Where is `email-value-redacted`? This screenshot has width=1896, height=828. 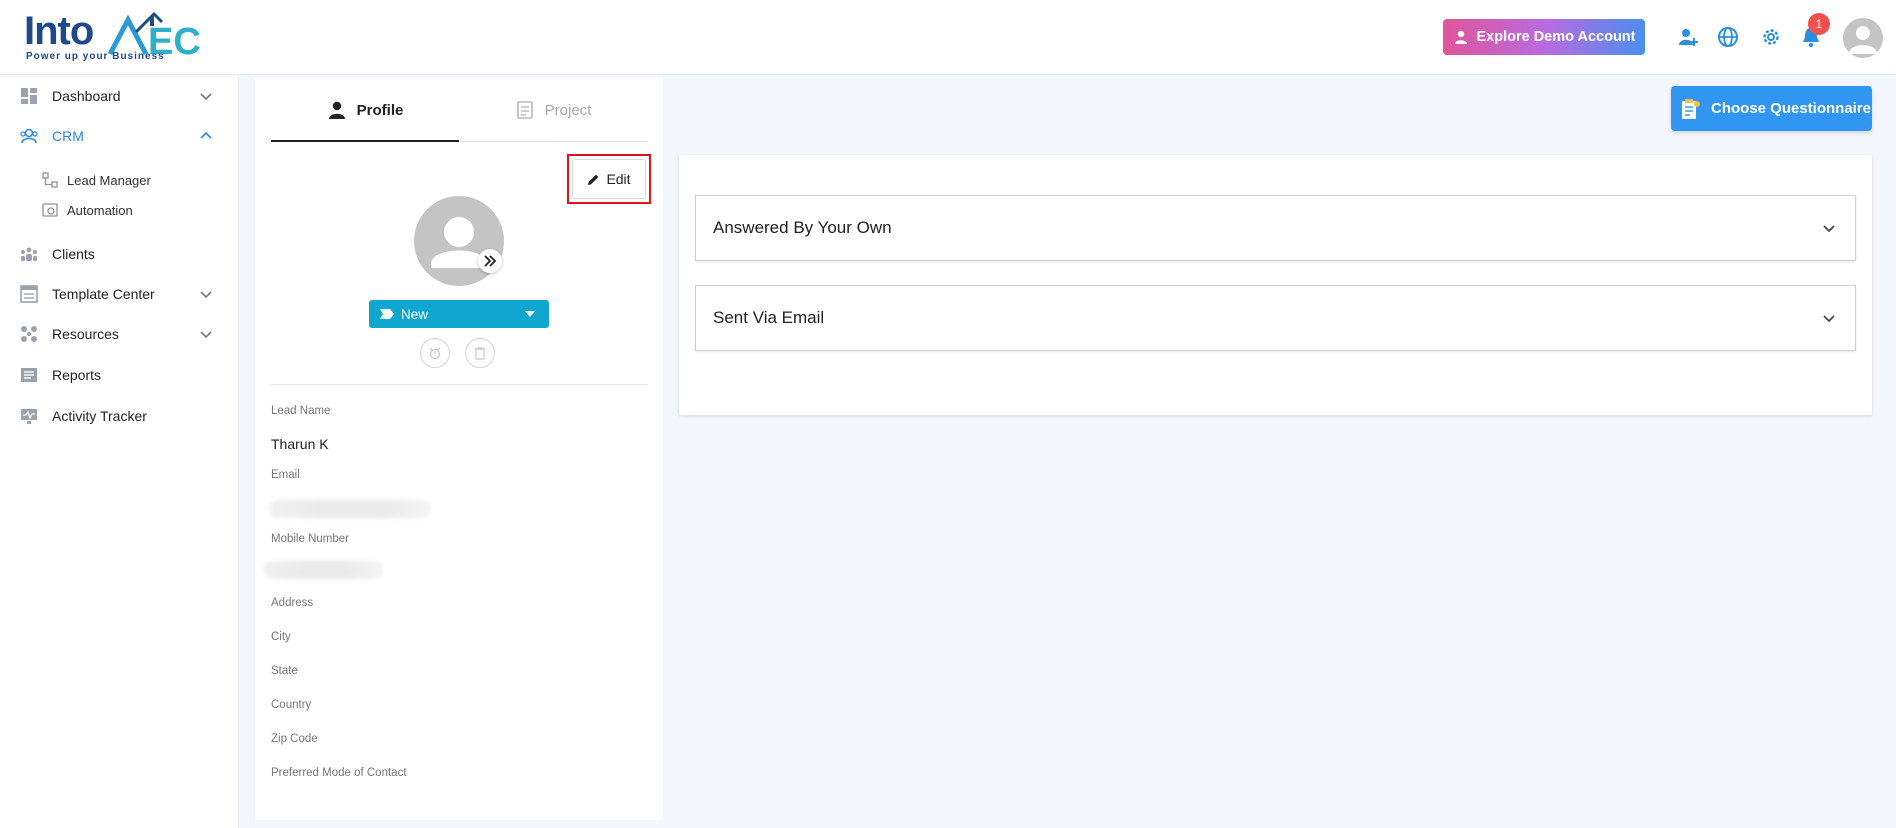 email-value-redacted is located at coordinates (350, 509).